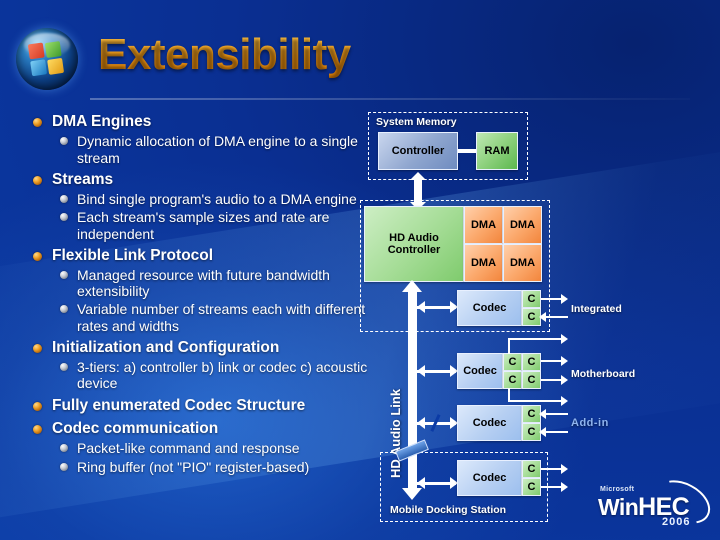  I want to click on bullet-item-level1: Fully enumerated Codec Structure, so click(198, 406).